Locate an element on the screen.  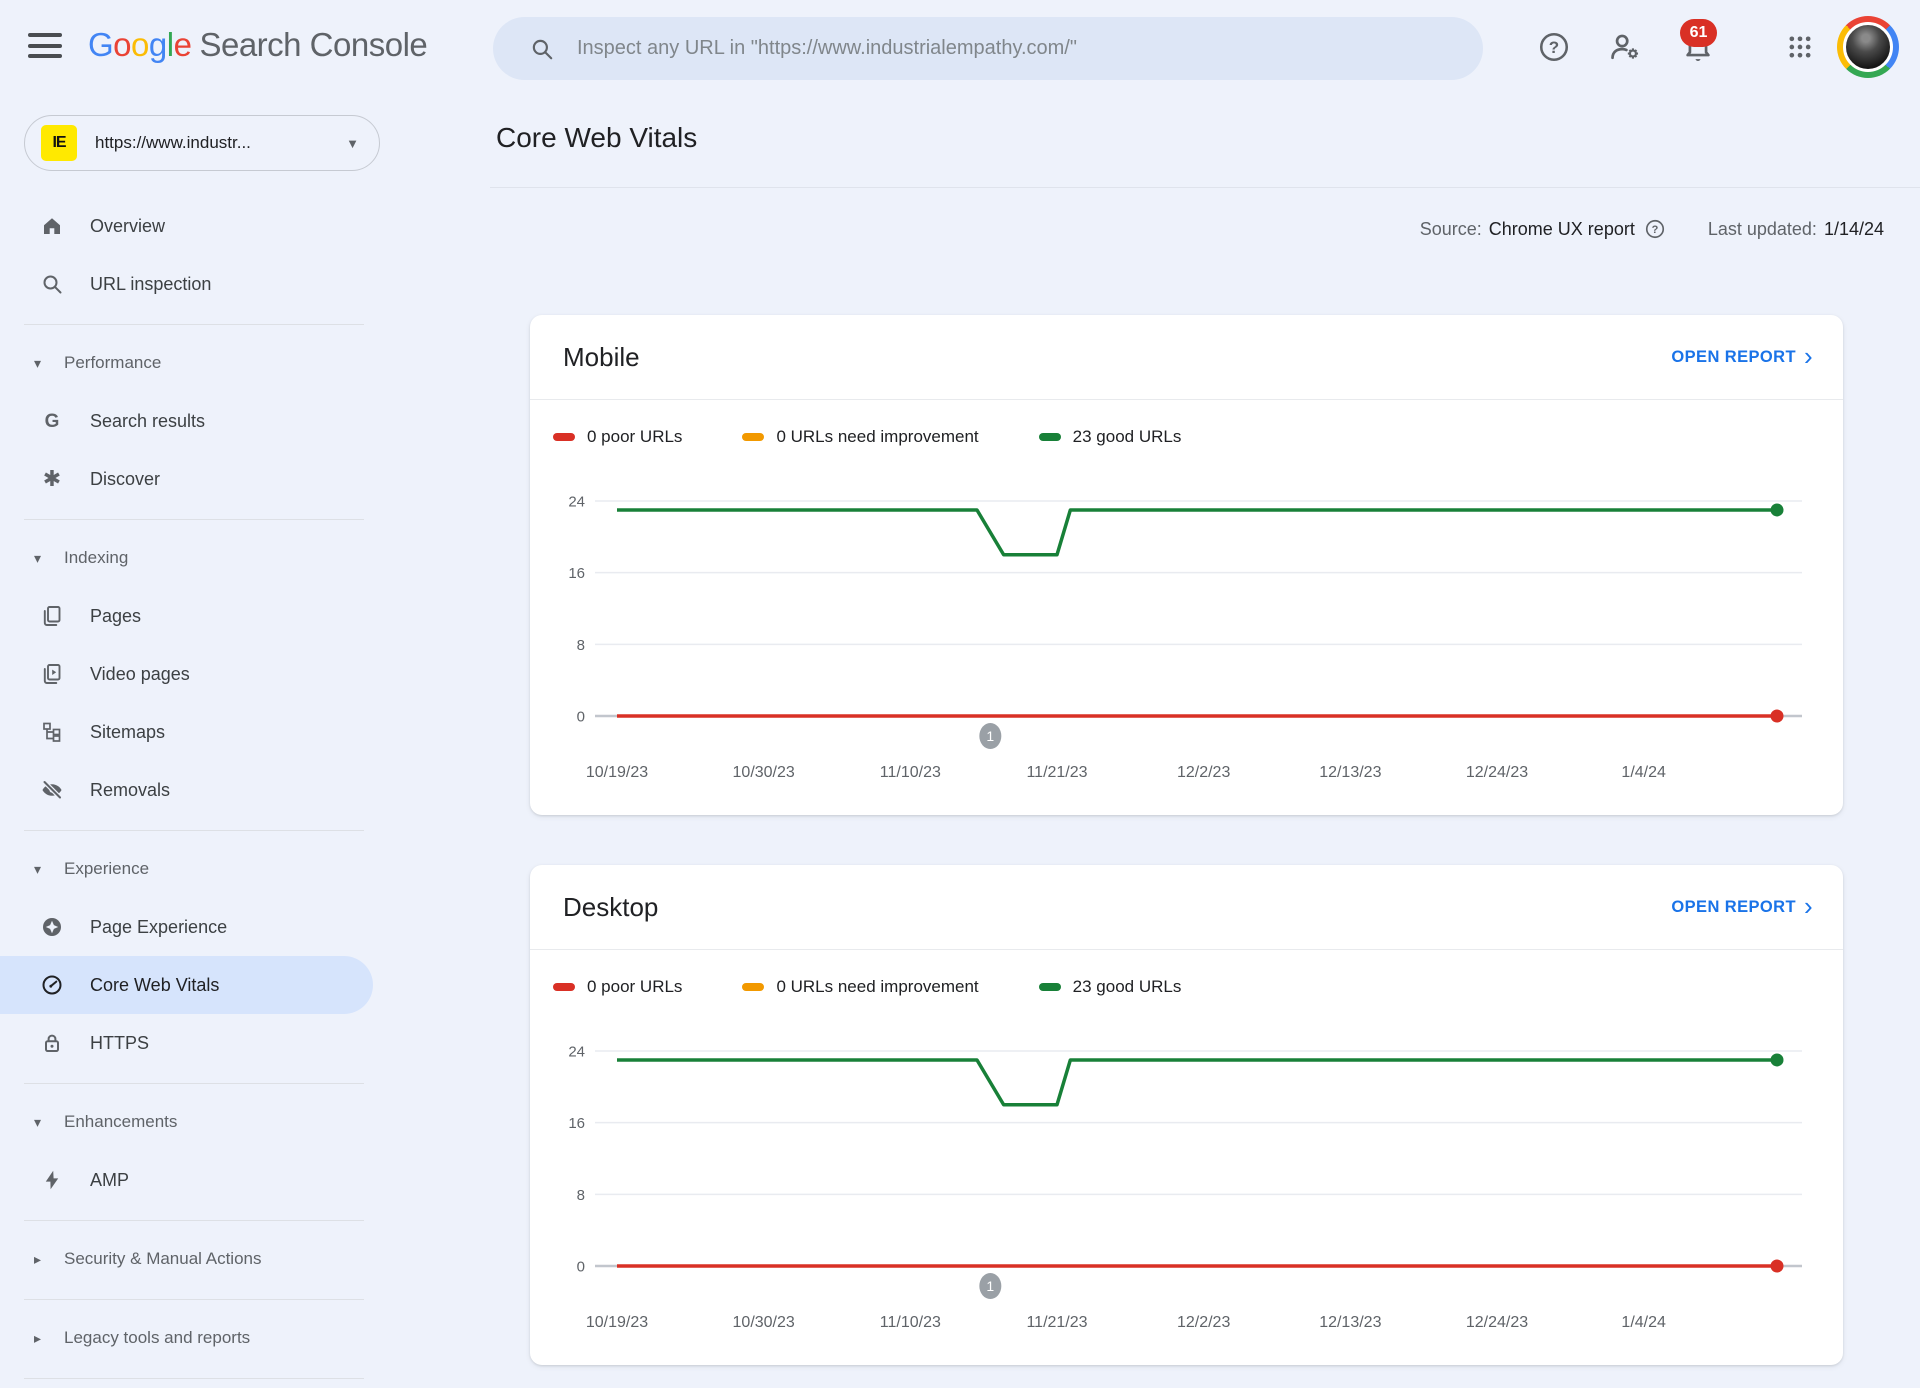
svg-text: G is located at coordinates (52, 421).